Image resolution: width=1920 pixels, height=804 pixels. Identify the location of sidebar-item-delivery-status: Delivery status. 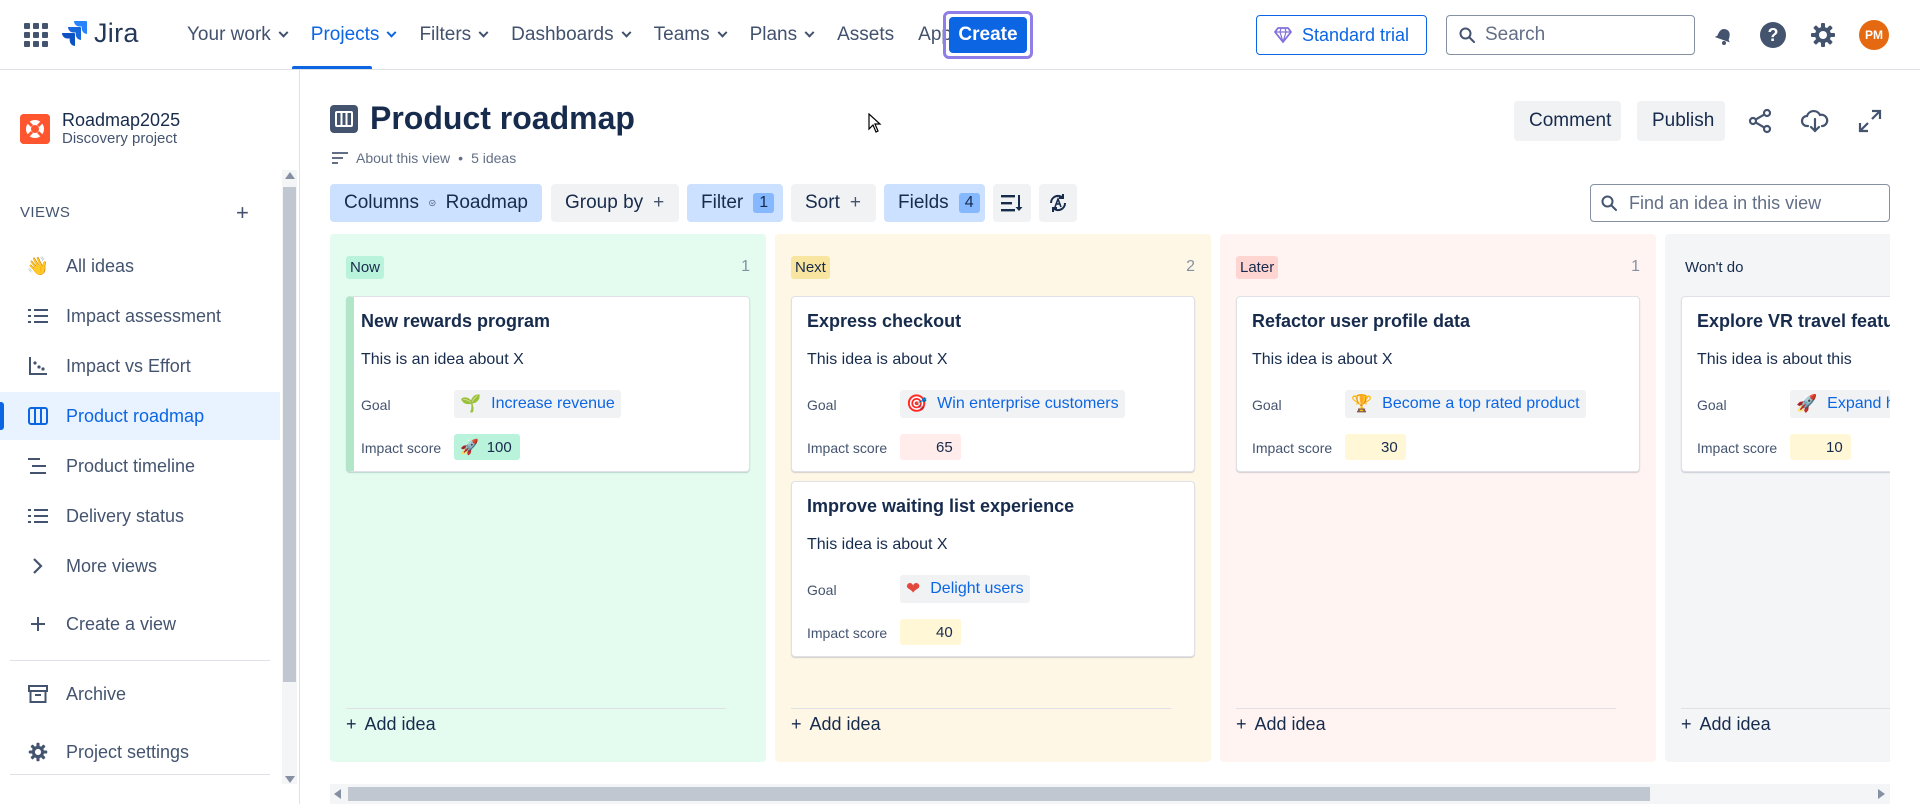
(140, 516).